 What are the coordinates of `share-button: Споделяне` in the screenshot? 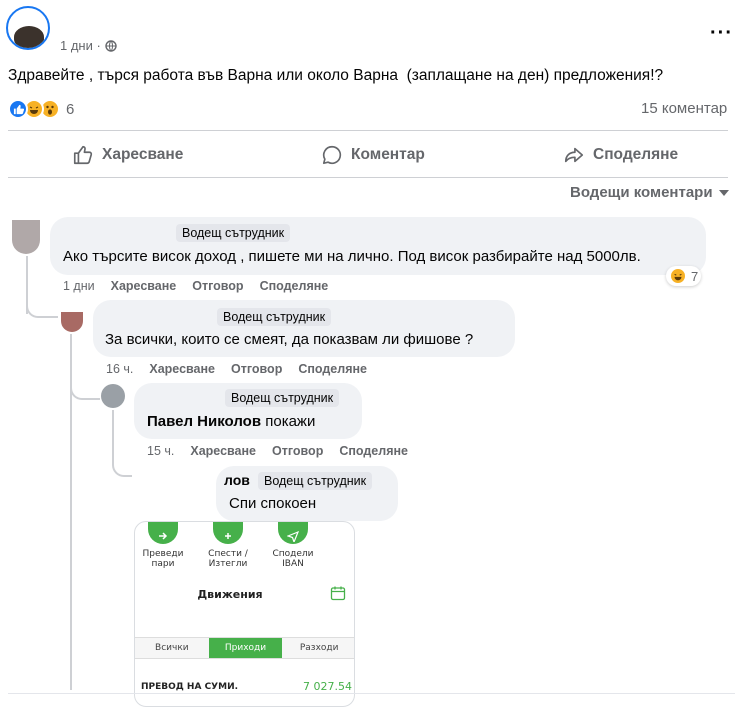 It's located at (620, 155).